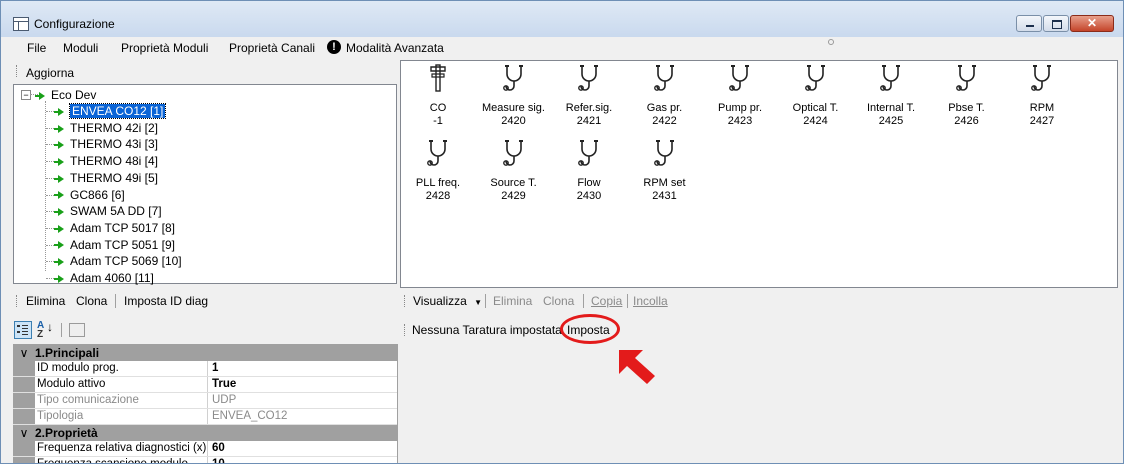  Describe the element at coordinates (114, 245) in the screenshot. I see `tree-item-module: Adam TCP 5051 [9]` at that location.